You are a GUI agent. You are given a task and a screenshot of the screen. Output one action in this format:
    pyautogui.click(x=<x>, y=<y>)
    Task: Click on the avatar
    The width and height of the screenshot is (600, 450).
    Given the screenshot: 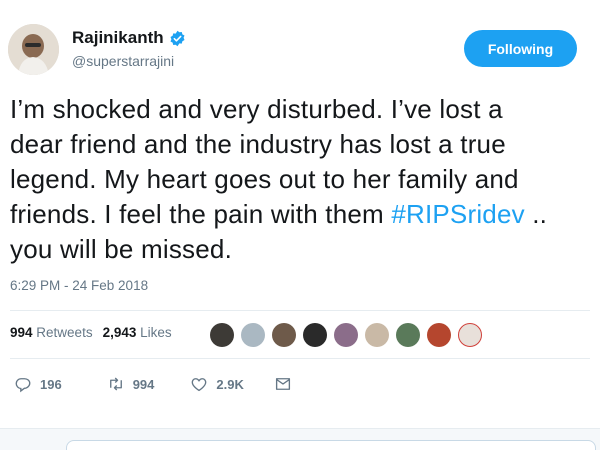 What is the action you would take?
    pyautogui.click(x=33, y=49)
    